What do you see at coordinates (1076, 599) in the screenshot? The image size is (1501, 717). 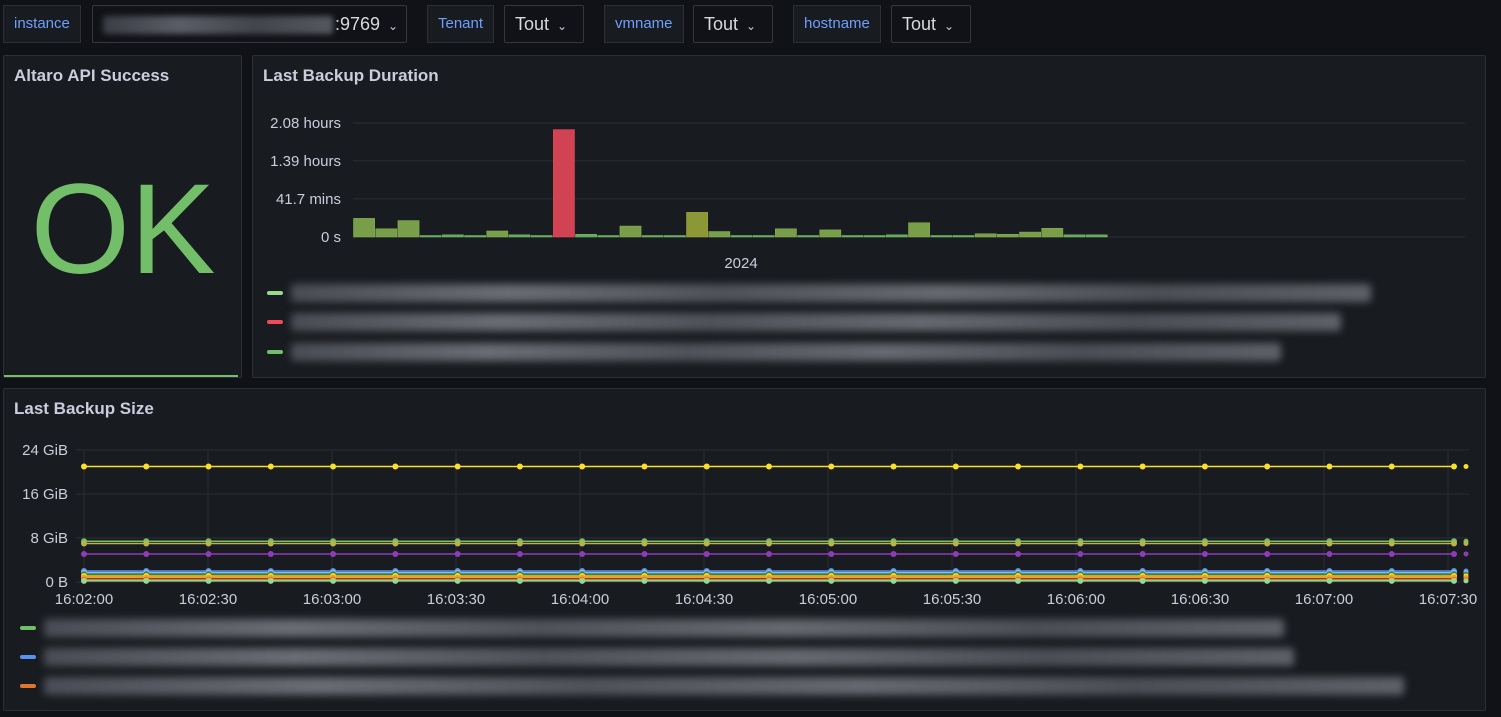 I see `x-tick-label: 16:06:00` at bounding box center [1076, 599].